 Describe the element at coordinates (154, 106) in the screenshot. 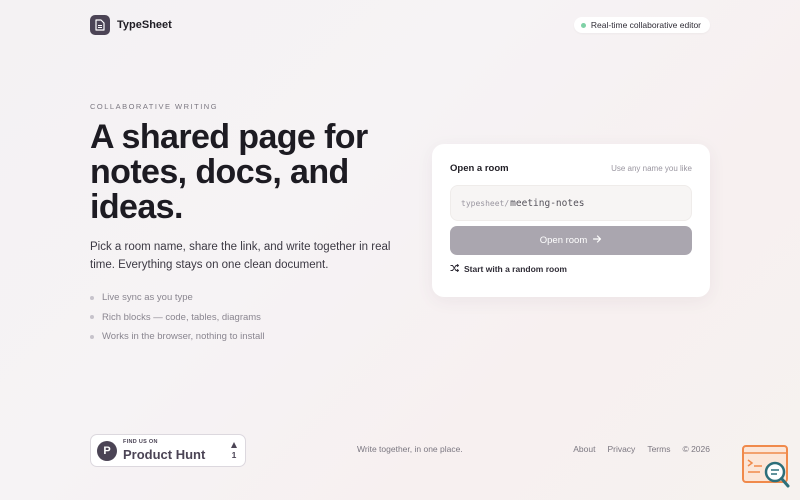

I see `eyebrow-label: COLLABORATIVE WRITING` at that location.